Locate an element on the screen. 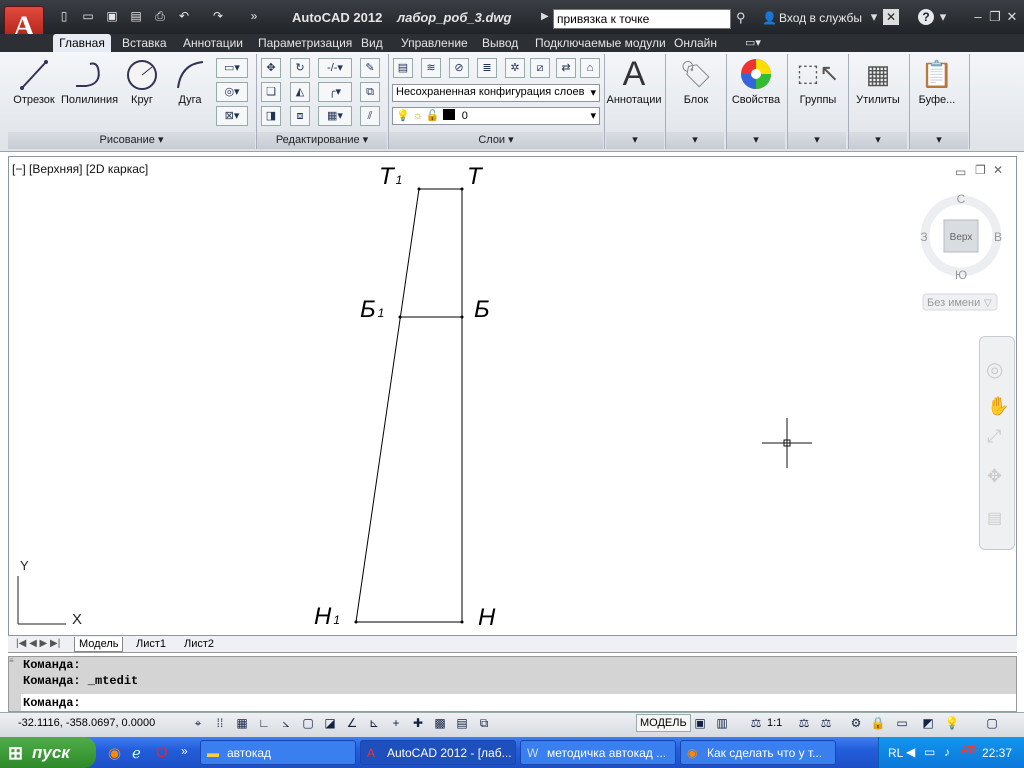  tab-plugins: Подключаемые модули is located at coordinates (600, 43).